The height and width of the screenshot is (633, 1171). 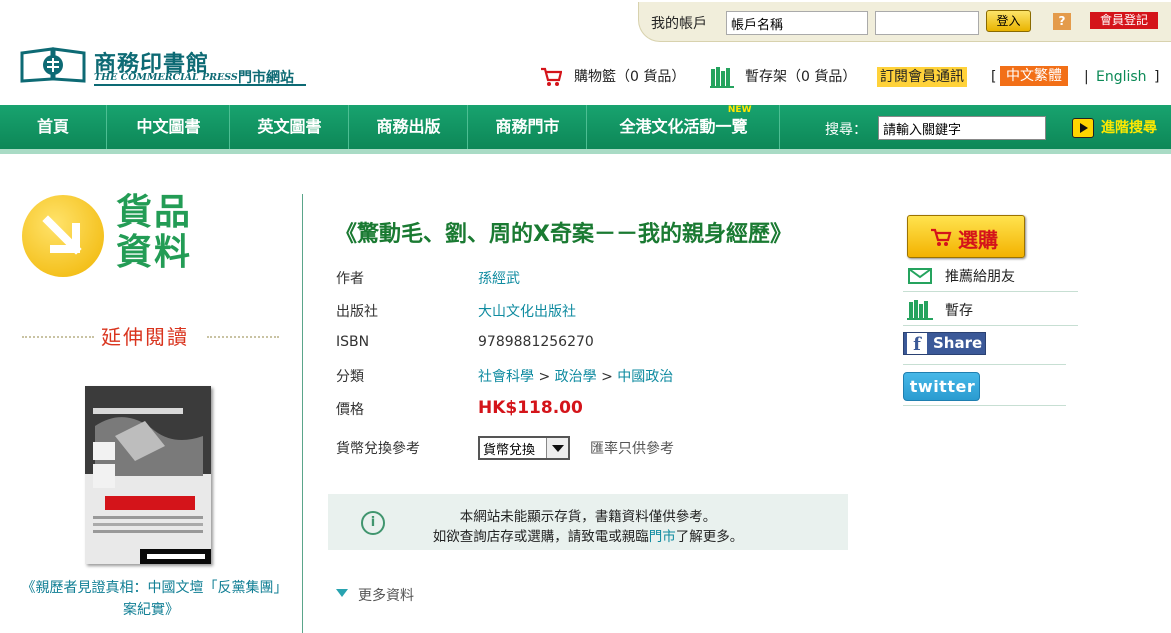 What do you see at coordinates (378, 449) in the screenshot?
I see `currency-label: 貨幣兌換參考` at bounding box center [378, 449].